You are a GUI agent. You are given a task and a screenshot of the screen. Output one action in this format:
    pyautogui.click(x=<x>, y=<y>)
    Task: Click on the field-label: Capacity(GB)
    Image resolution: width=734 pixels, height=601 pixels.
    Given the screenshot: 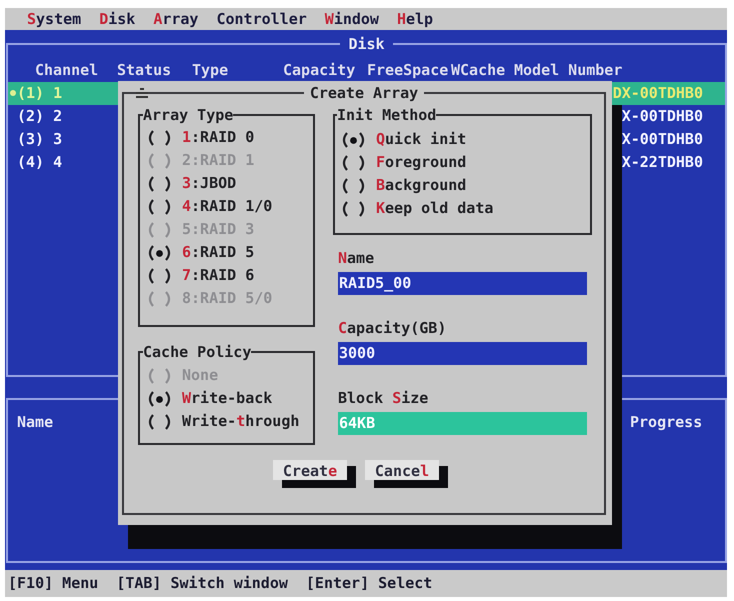 What is the action you would take?
    pyautogui.click(x=392, y=328)
    